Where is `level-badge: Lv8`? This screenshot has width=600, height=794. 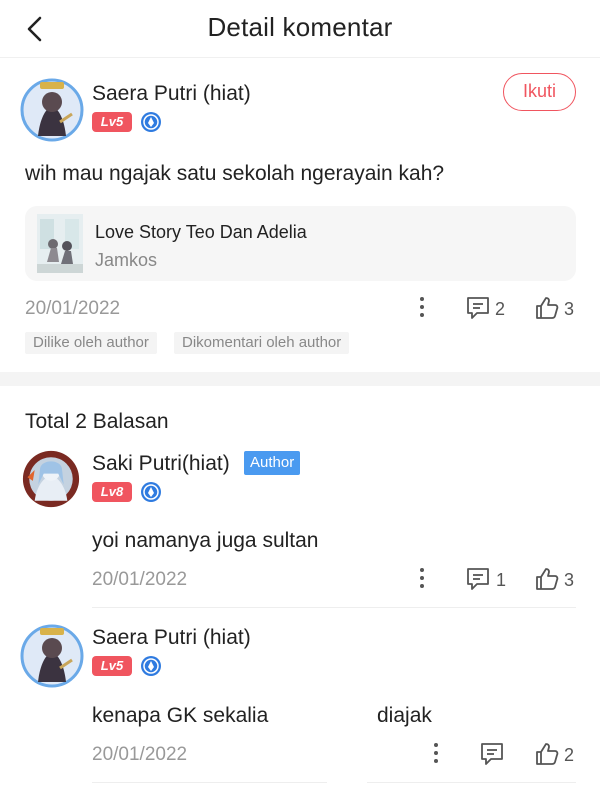 level-badge: Lv8 is located at coordinates (112, 492).